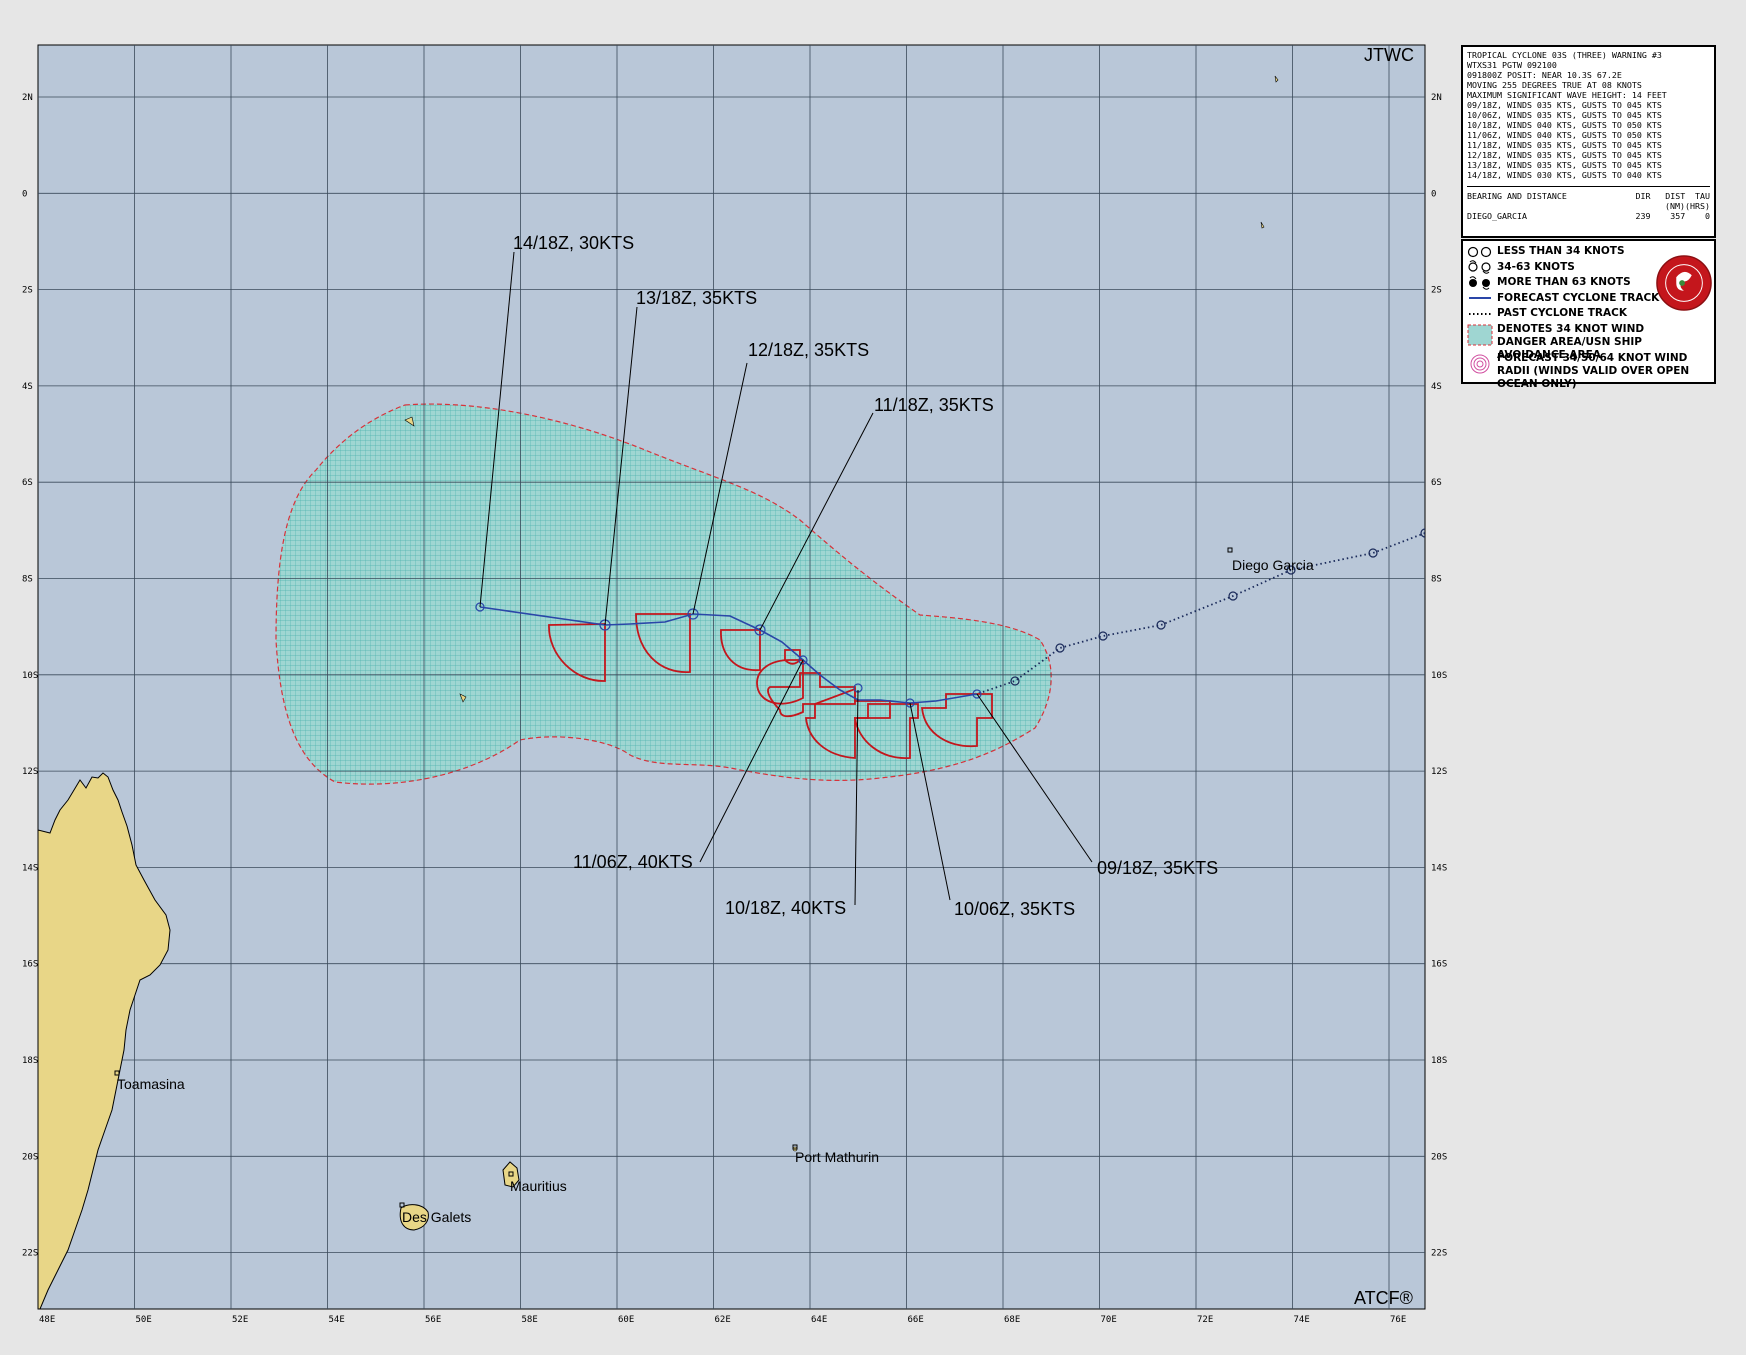 Image resolution: width=1746 pixels, height=1355 pixels. Describe the element at coordinates (436, 1217) in the screenshot. I see `place-des-galets: Des Galets` at that location.